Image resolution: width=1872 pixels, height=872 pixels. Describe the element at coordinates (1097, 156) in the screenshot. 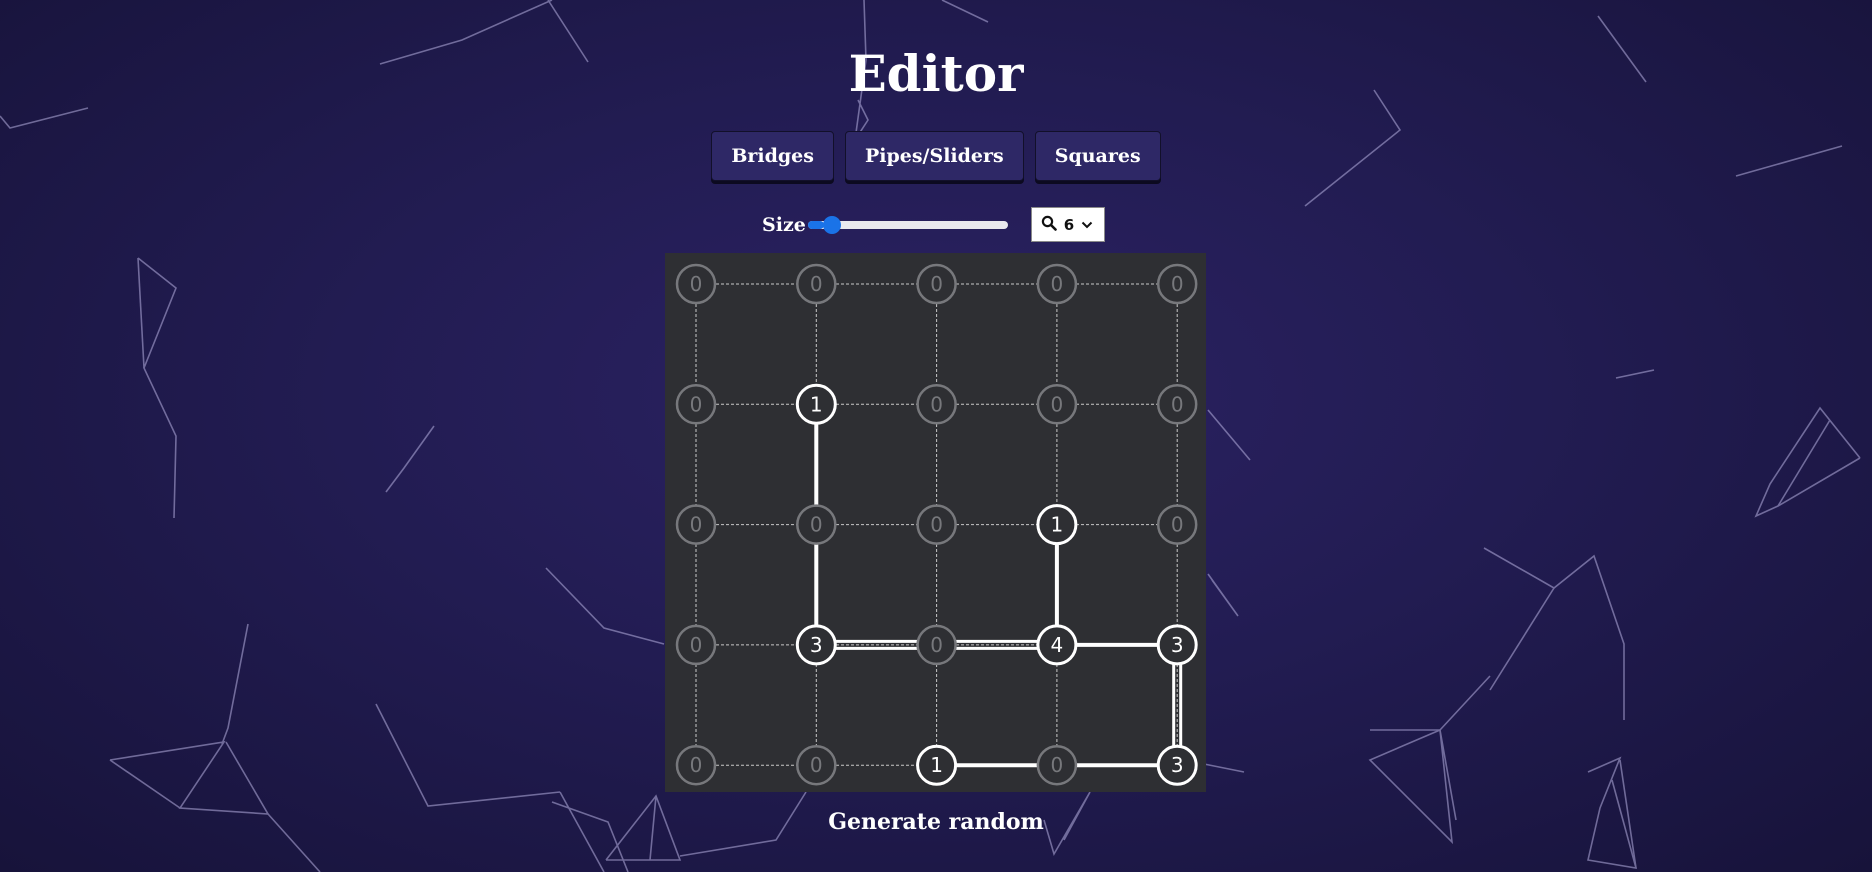

I see `squares-mode-button: Squares` at that location.